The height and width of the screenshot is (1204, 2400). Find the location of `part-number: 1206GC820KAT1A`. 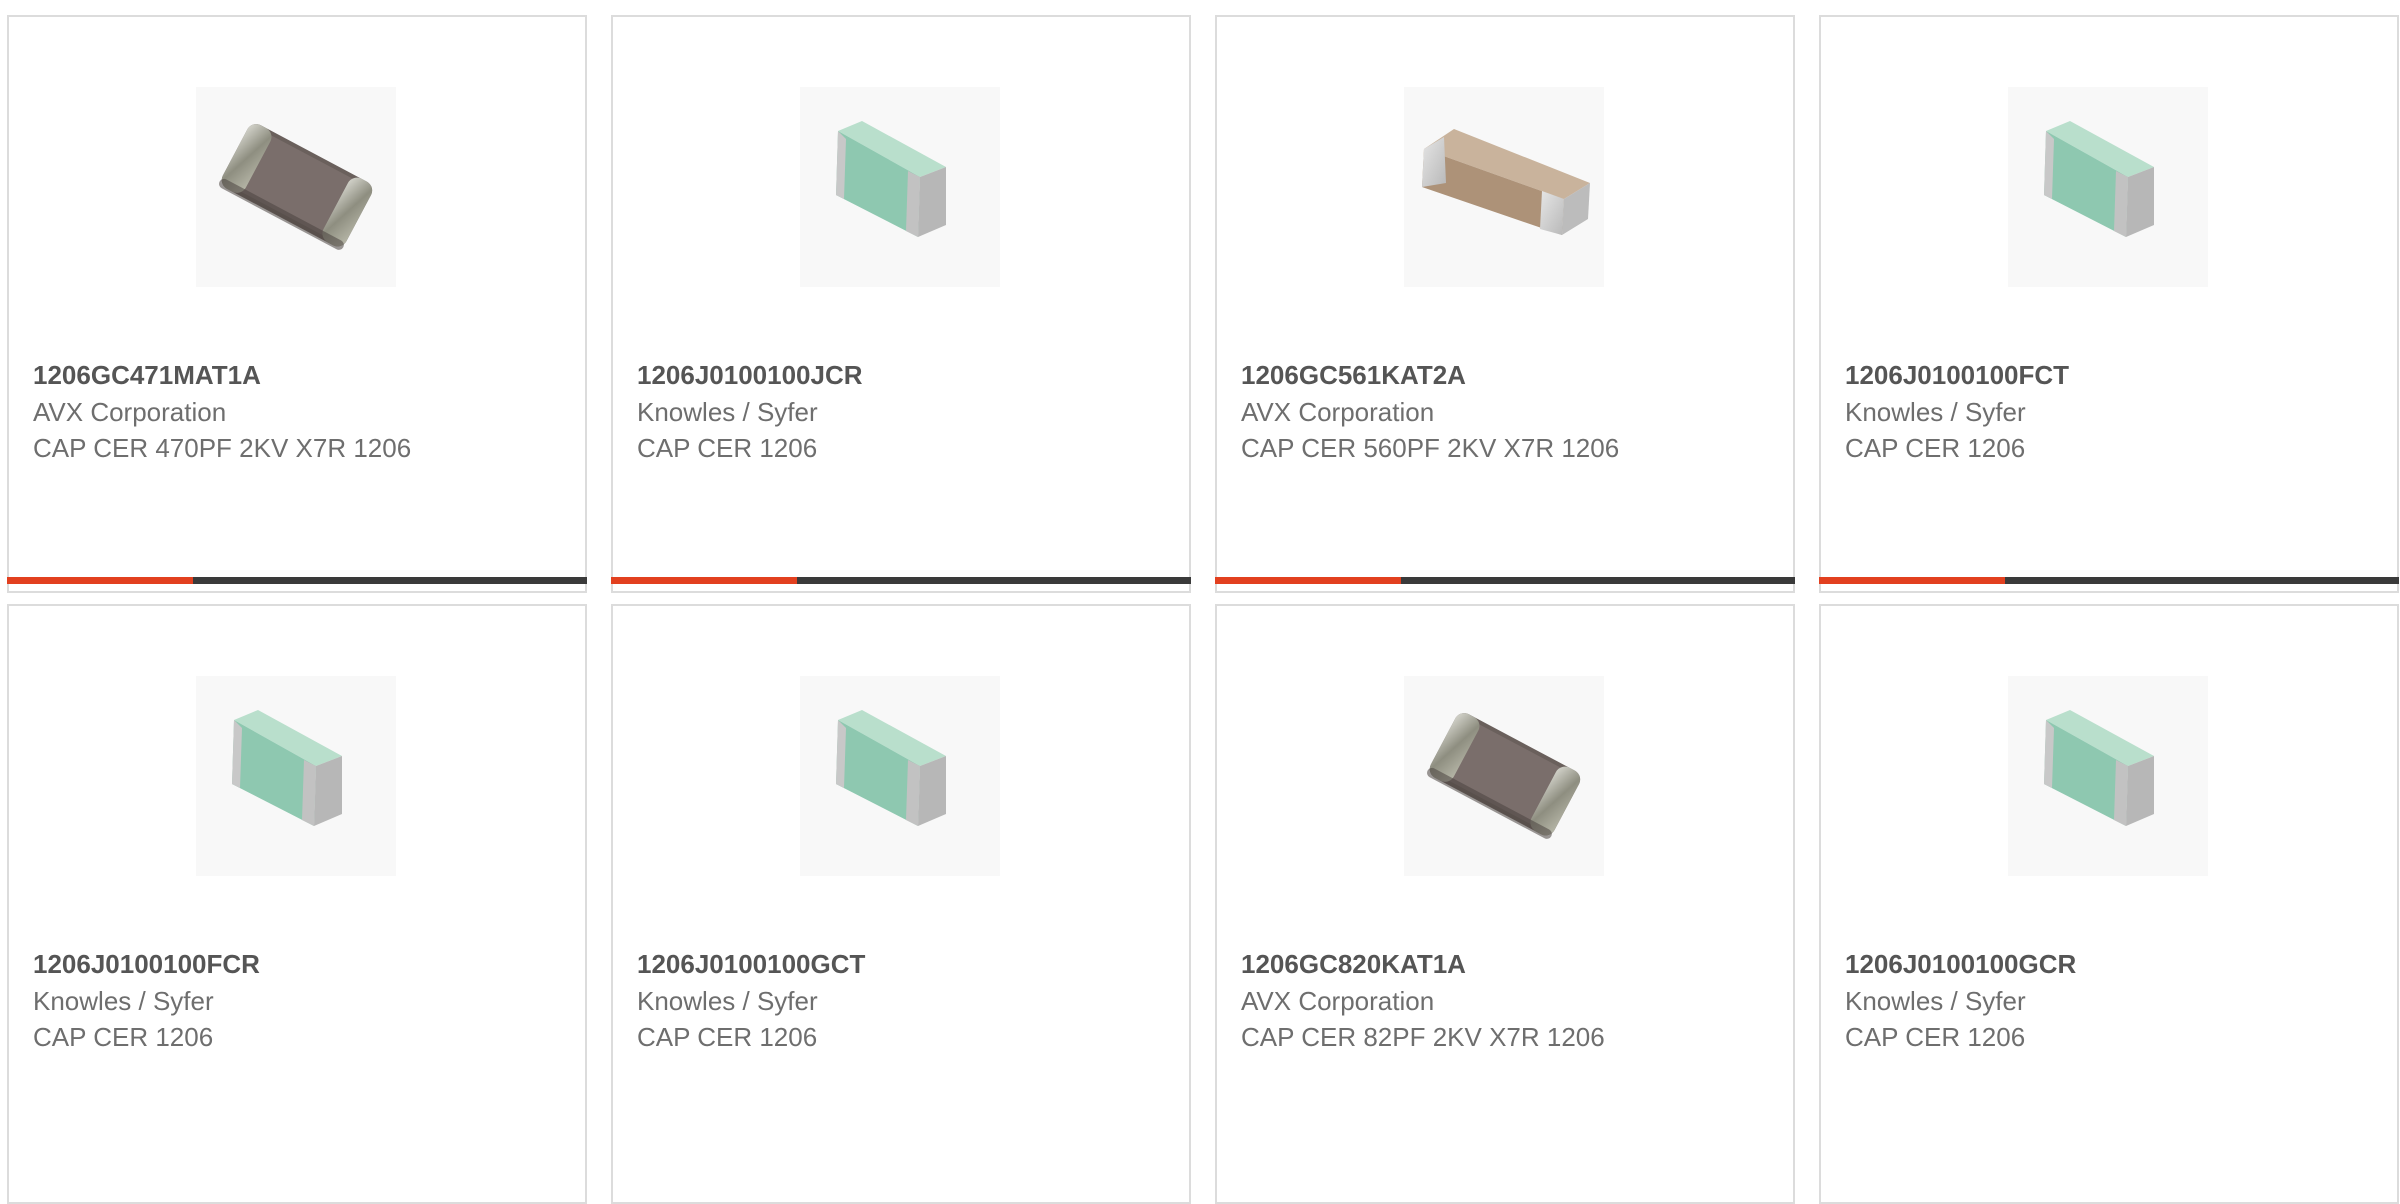

part-number: 1206GC820KAT1A is located at coordinates (1353, 964).